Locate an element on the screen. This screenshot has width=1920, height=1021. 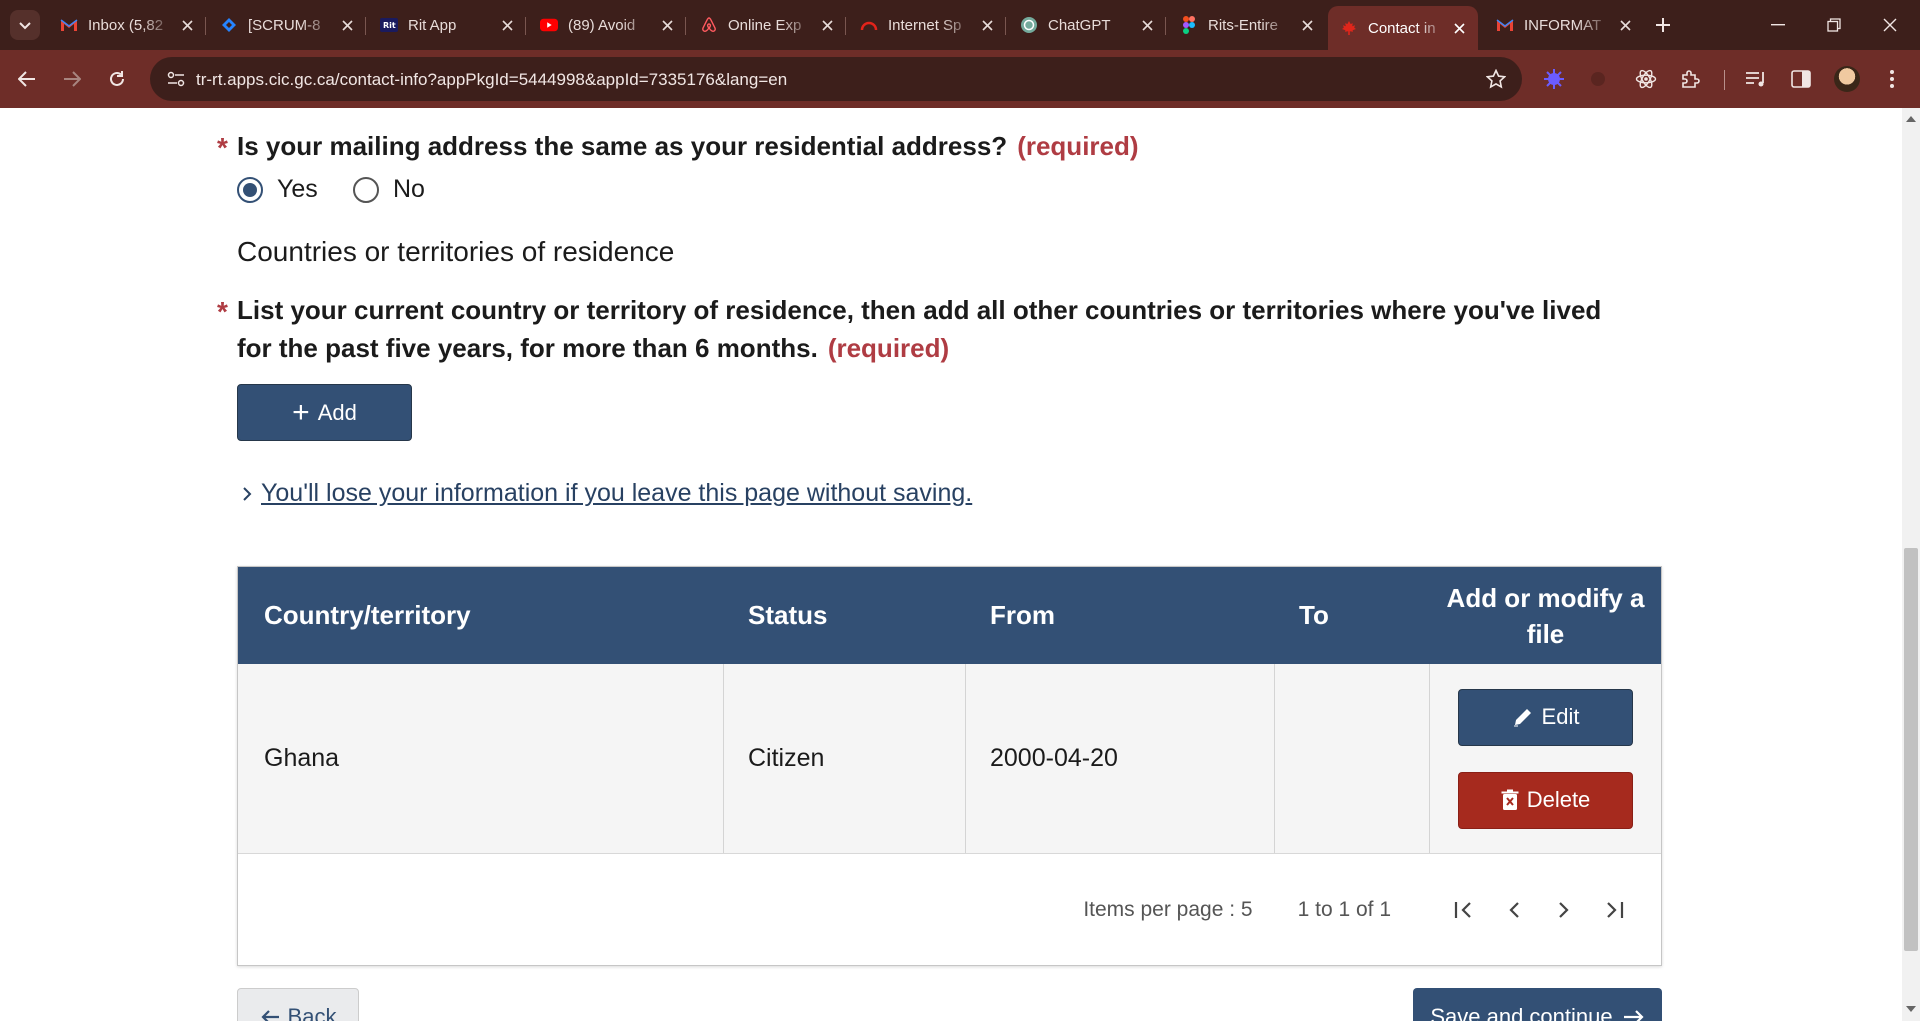
tab-title: Contact in is located at coordinates (1402, 28).